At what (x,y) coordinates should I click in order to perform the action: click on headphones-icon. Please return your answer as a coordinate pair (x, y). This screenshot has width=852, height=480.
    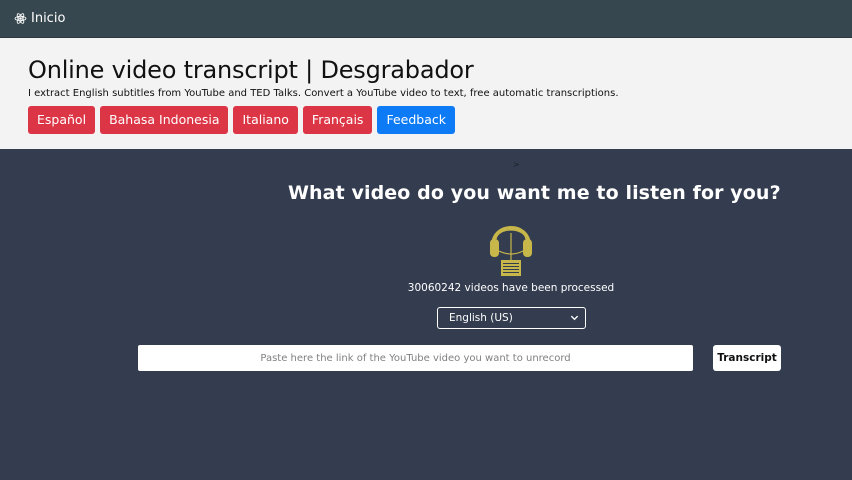
    Looking at the image, I should click on (511, 251).